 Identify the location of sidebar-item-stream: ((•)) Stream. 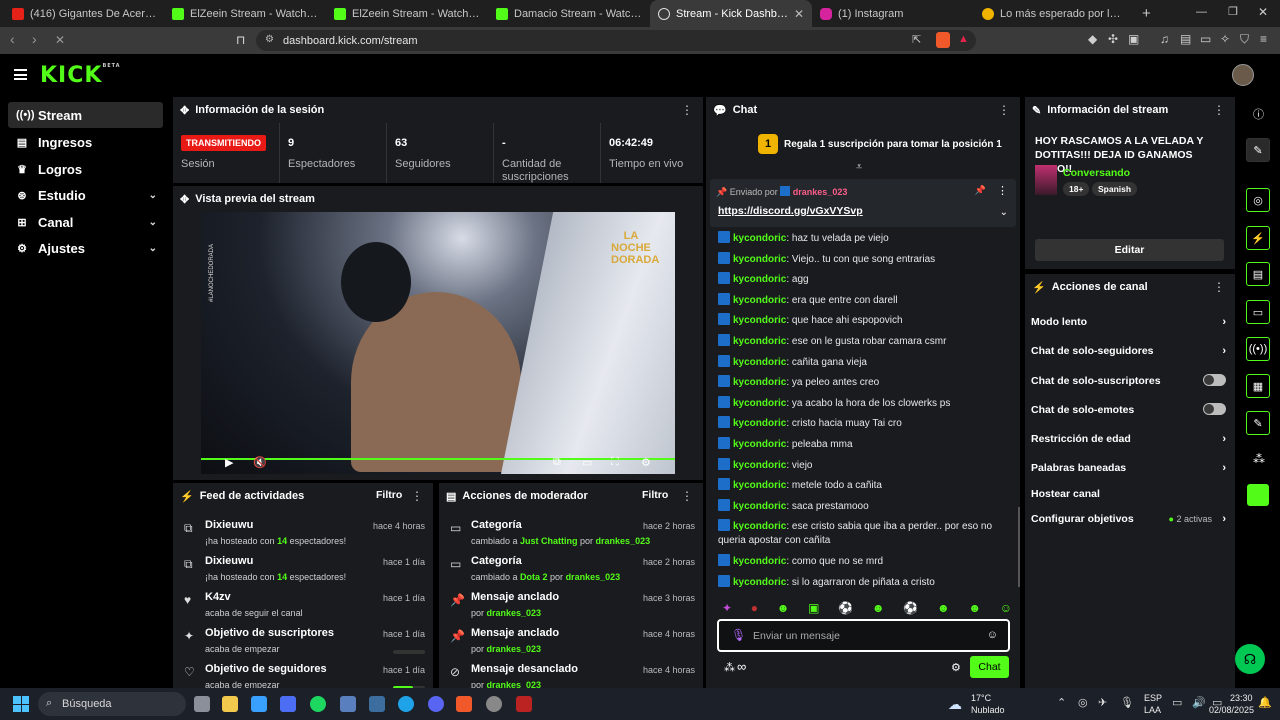
(85, 115).